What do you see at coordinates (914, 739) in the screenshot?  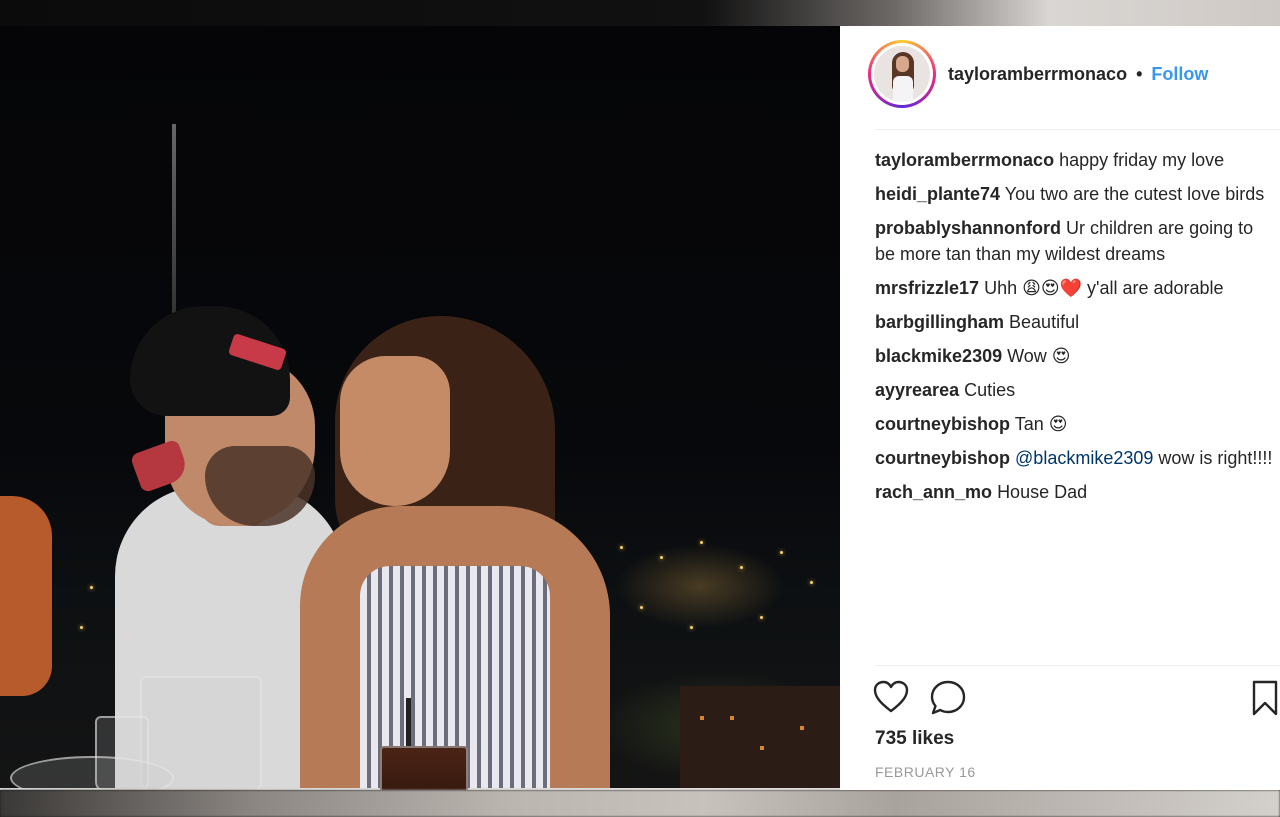 I see `likes-count: 735 likes` at bounding box center [914, 739].